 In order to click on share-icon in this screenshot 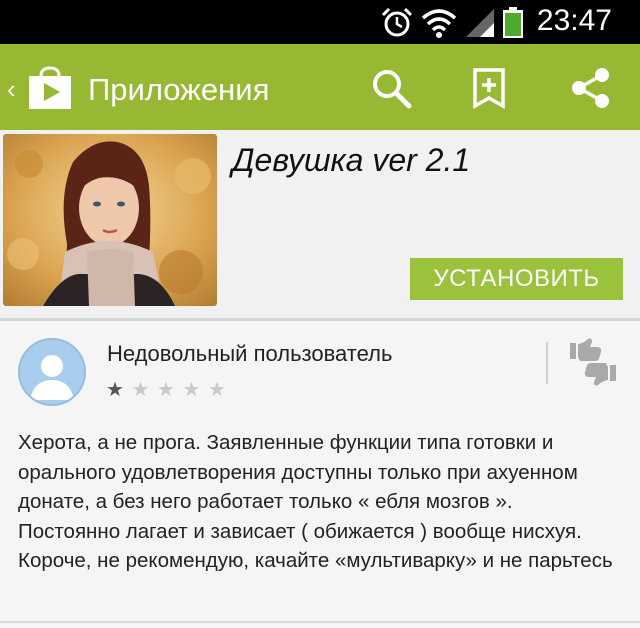, I will do `click(591, 88)`.